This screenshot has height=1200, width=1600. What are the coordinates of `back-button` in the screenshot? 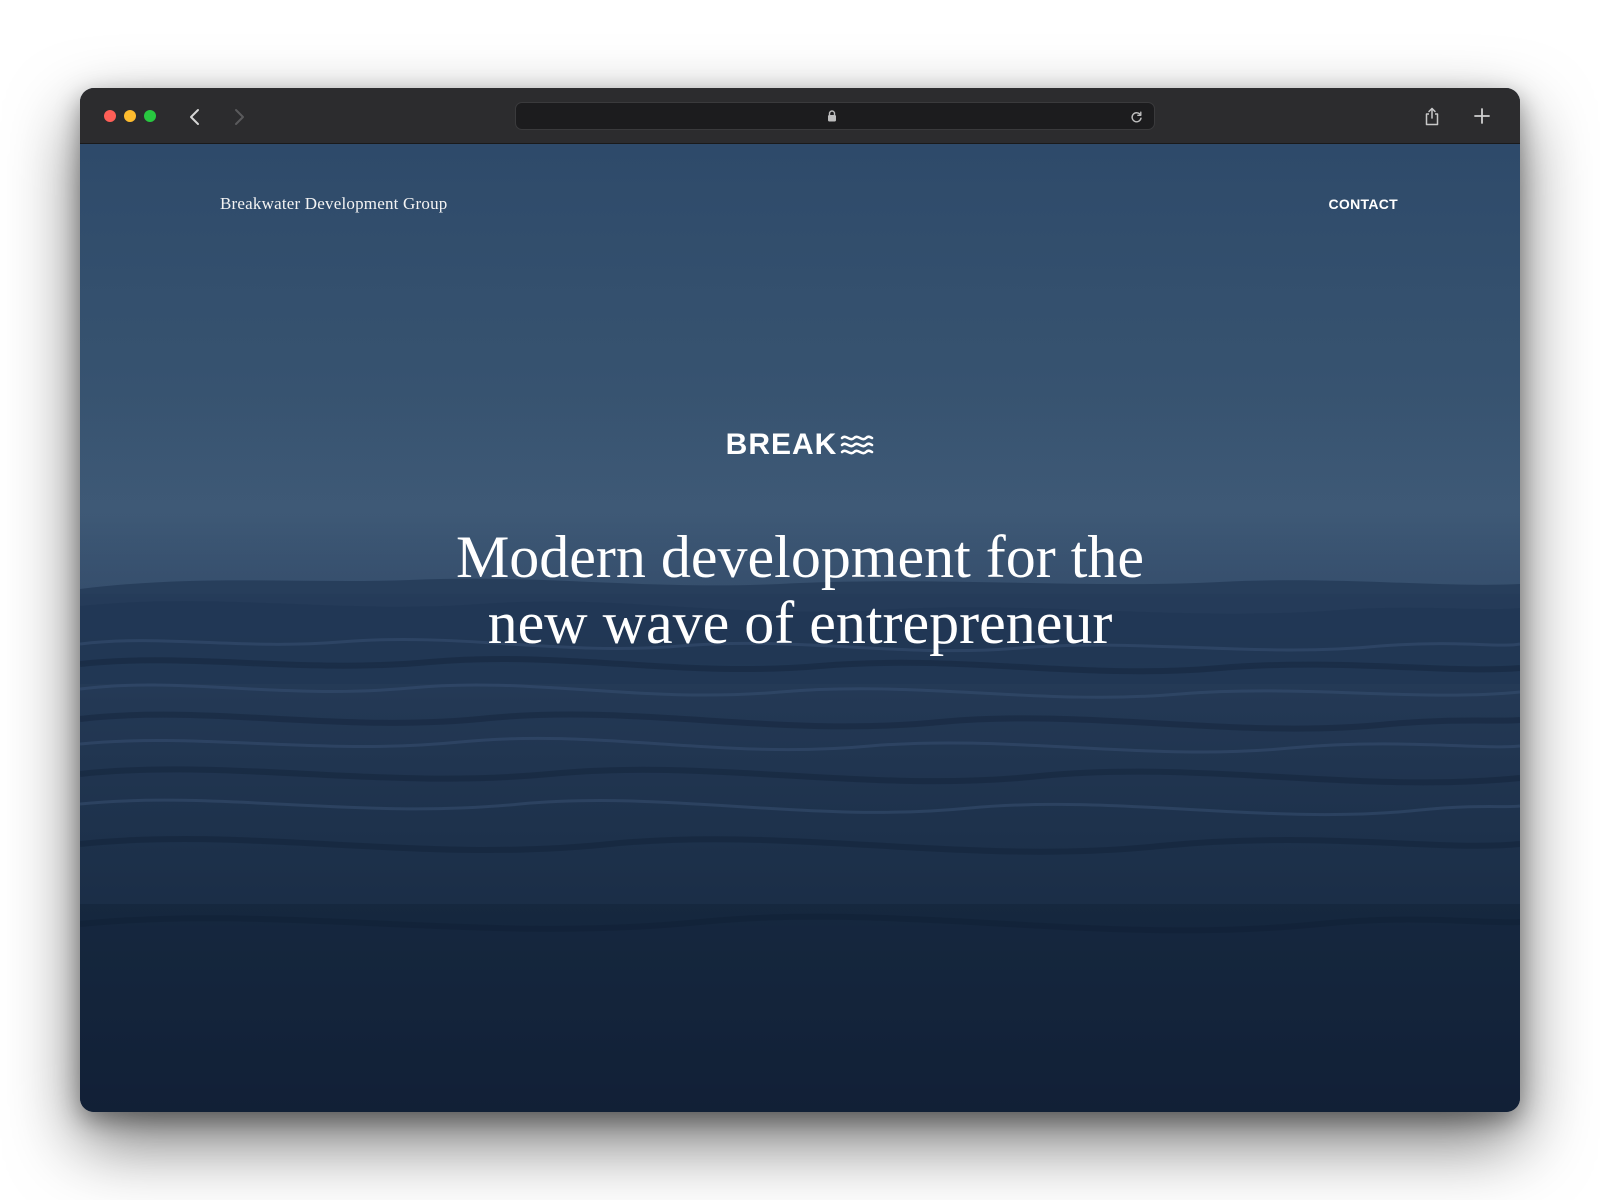 It's located at (195, 117).